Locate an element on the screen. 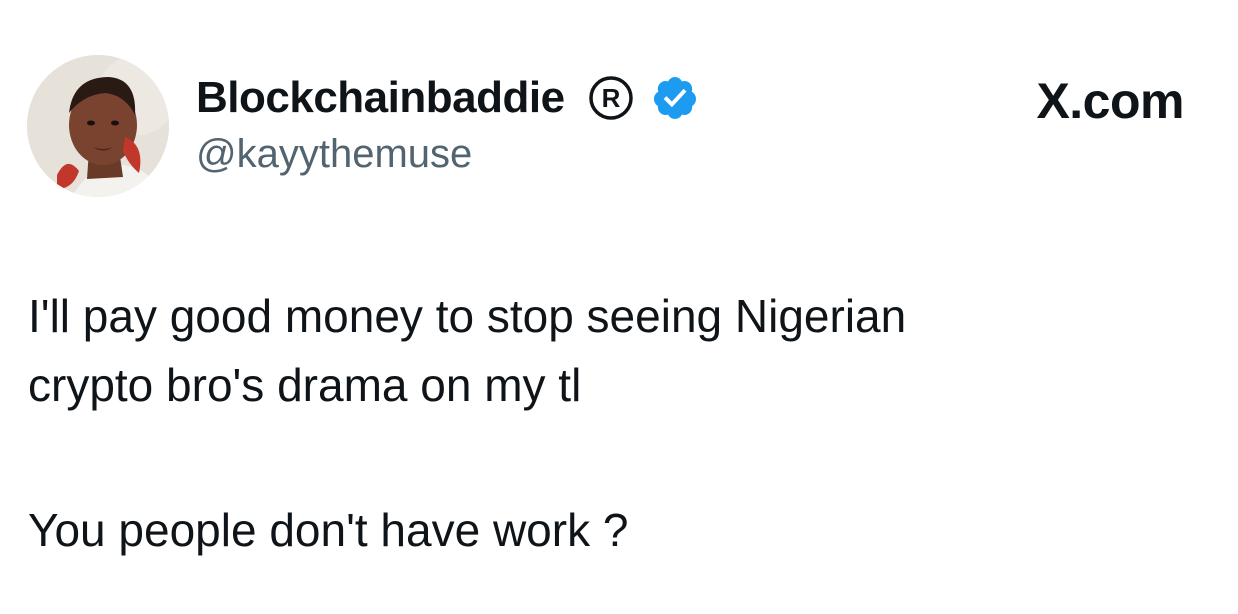 The height and width of the screenshot is (614, 1238). avatar-photo-icon is located at coordinates (98, 126).